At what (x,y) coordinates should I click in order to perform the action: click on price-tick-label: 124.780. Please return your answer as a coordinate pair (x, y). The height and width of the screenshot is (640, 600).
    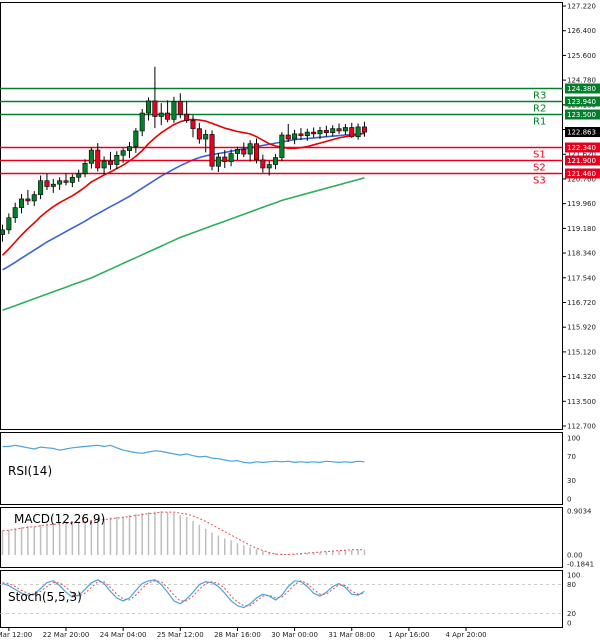
    Looking at the image, I should click on (581, 81).